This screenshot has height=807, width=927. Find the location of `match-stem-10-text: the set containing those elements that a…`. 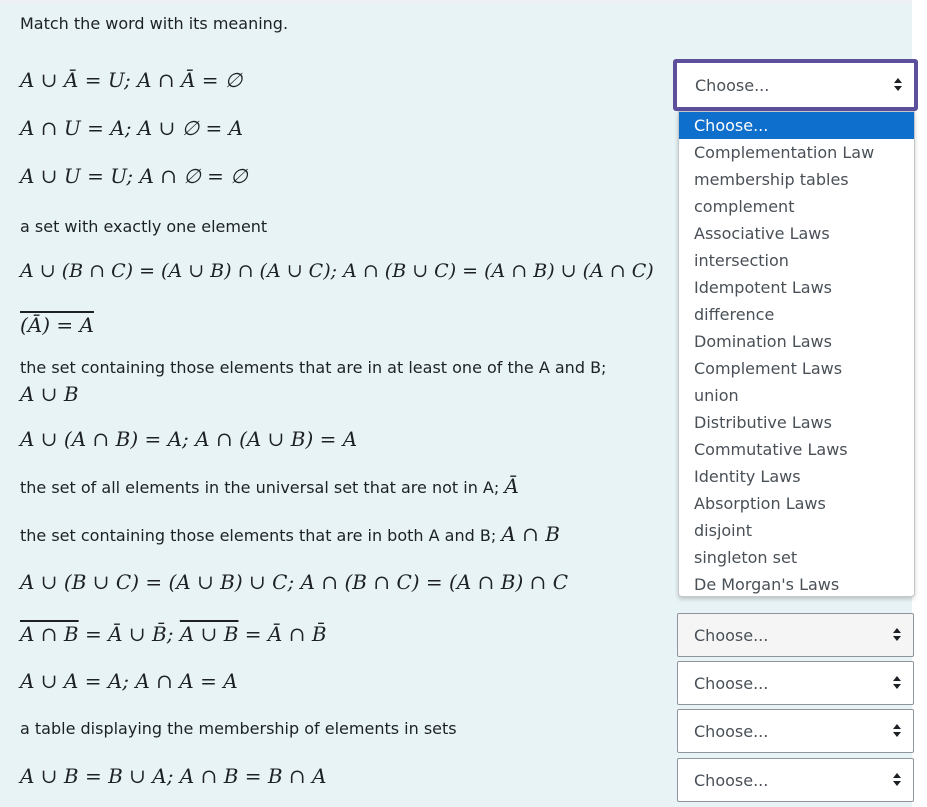

match-stem-10-text: the set containing those elements that a… is located at coordinates (258, 535).